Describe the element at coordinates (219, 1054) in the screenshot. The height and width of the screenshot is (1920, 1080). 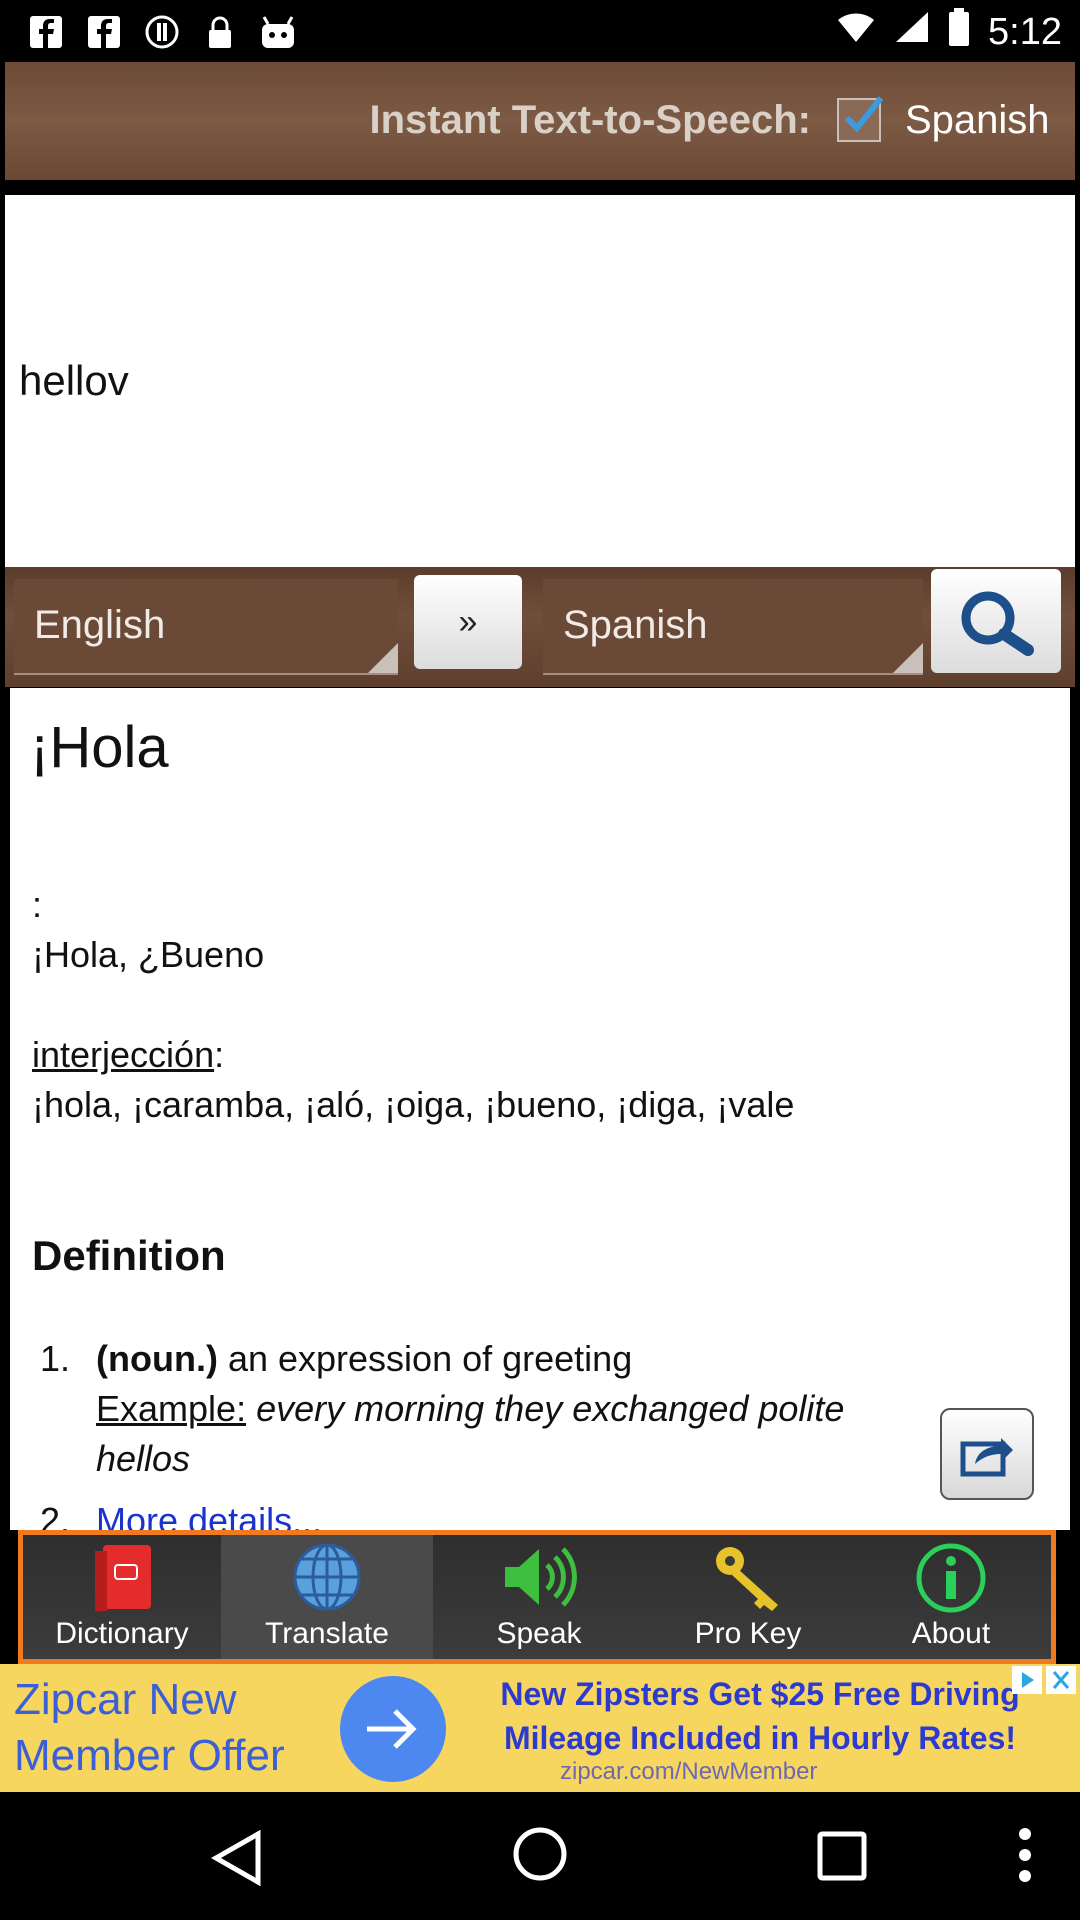
I see `pos-colon: :` at that location.